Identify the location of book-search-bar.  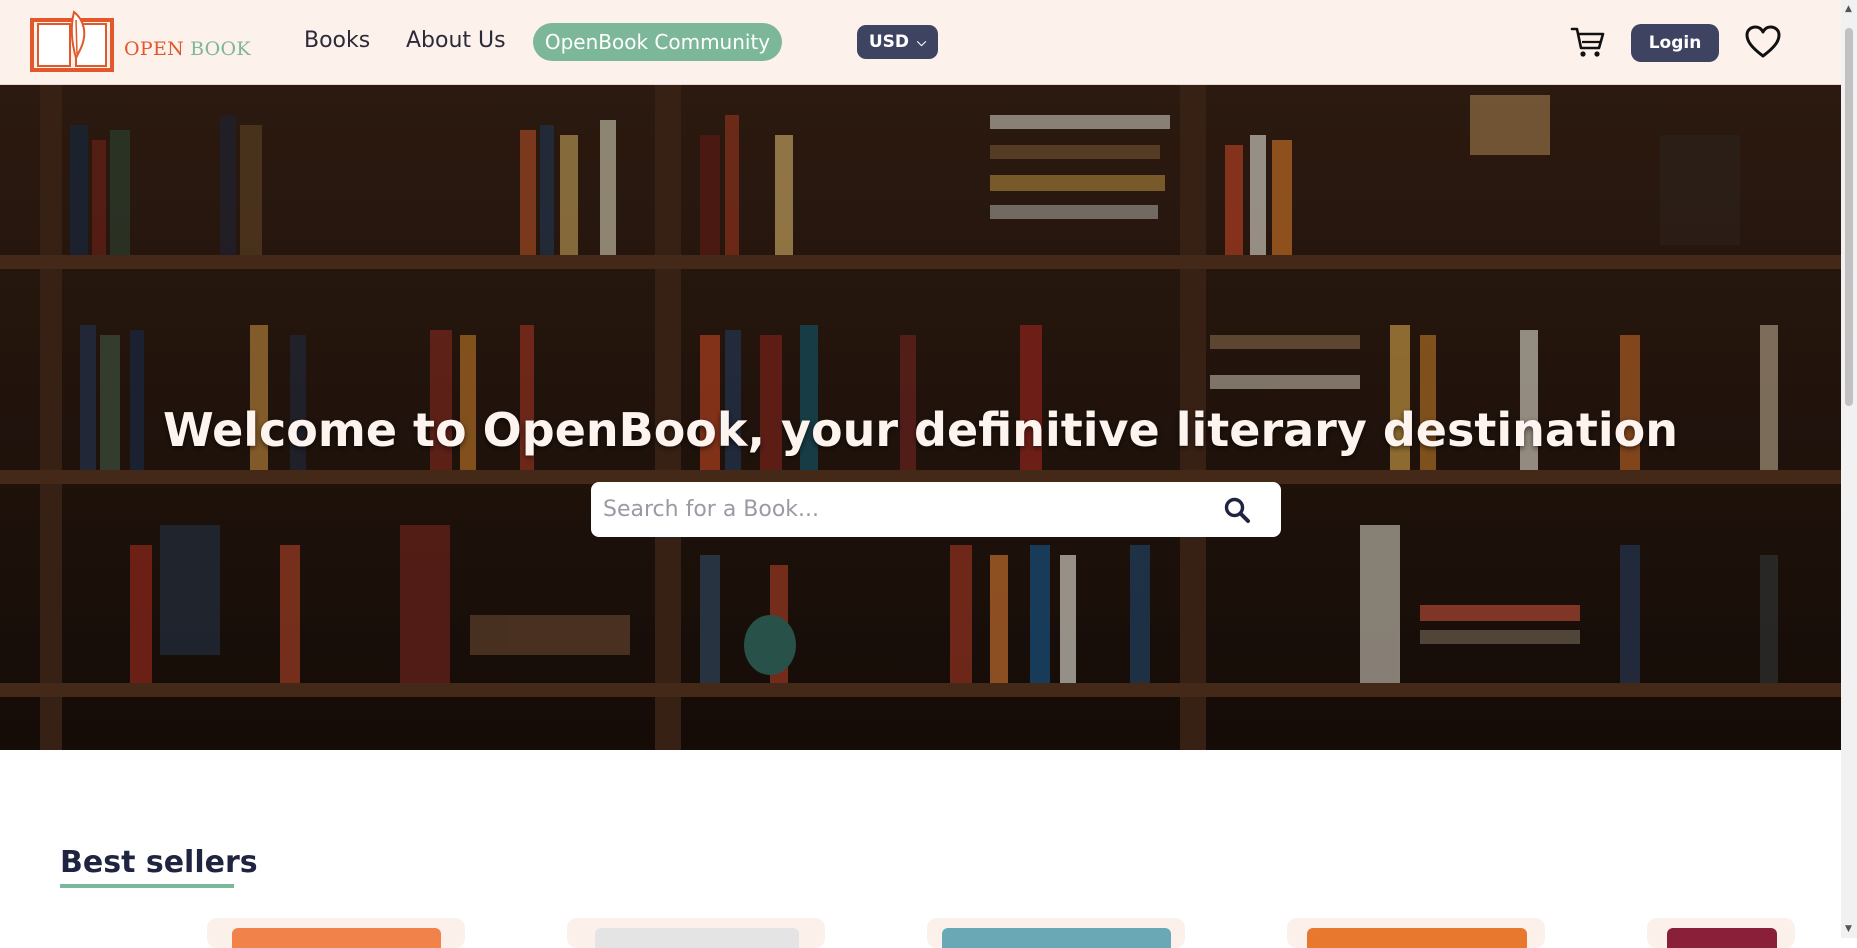
(936, 509).